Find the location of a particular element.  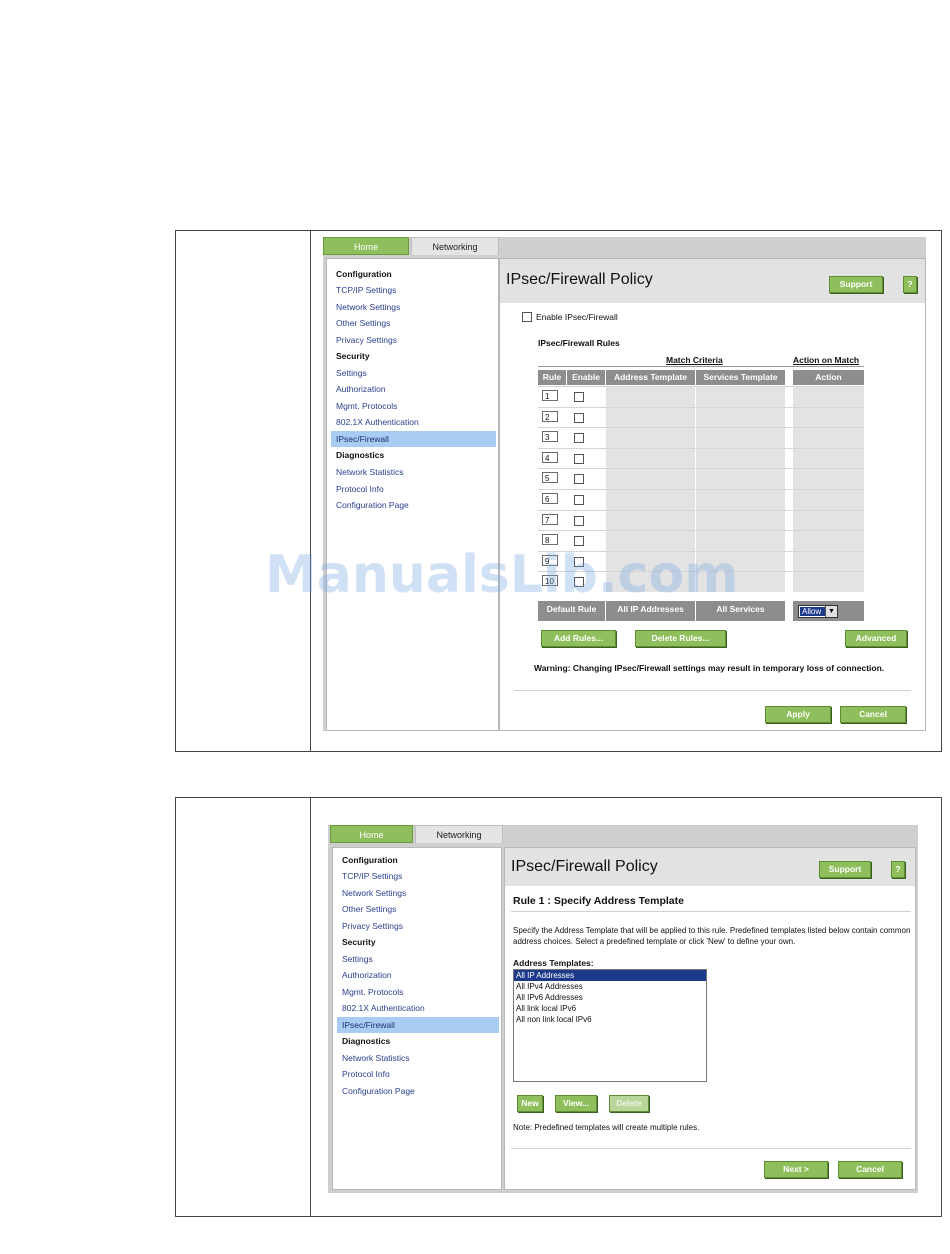

rule-number-input: 8 is located at coordinates (550, 540).